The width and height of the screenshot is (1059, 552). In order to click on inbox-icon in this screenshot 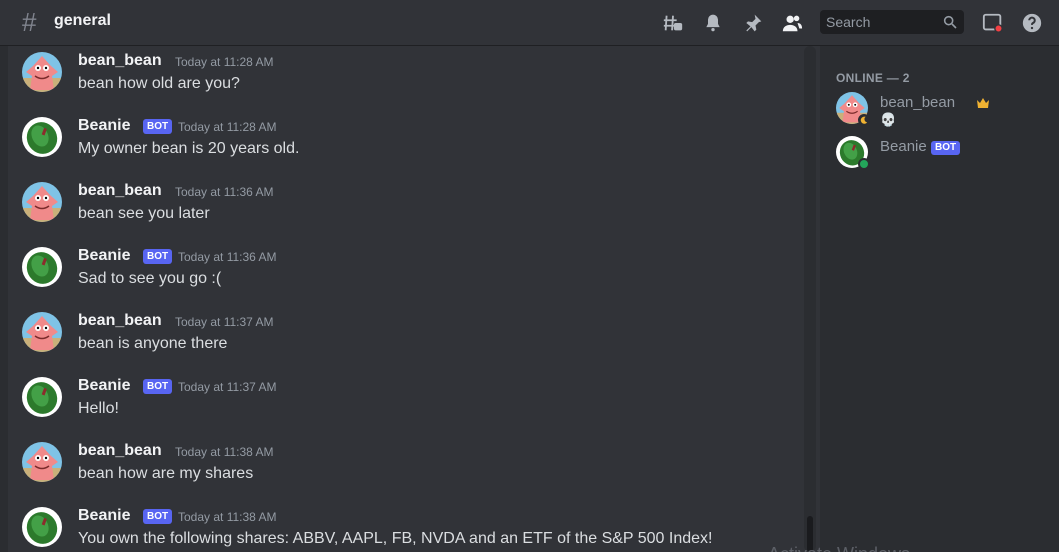, I will do `click(993, 23)`.